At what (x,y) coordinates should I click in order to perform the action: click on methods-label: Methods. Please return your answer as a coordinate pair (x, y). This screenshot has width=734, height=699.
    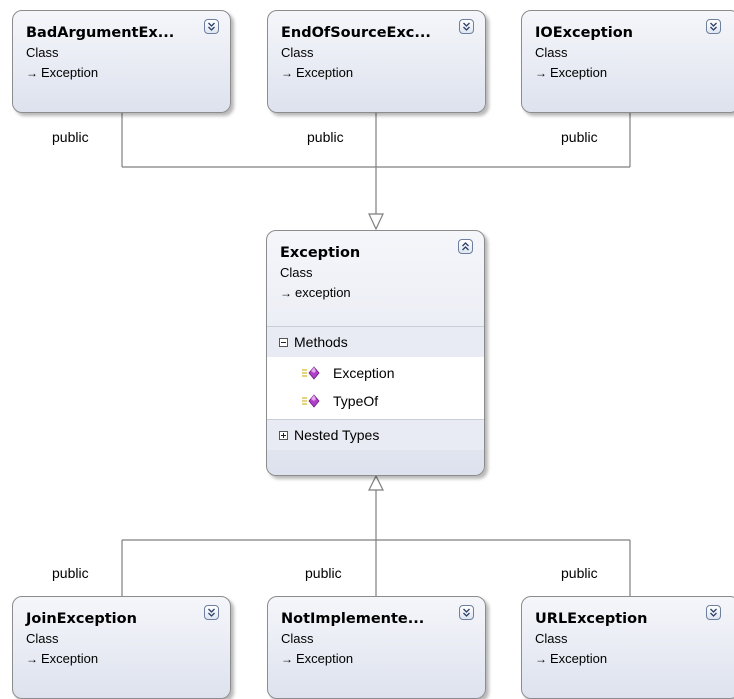
    Looking at the image, I should click on (321, 342).